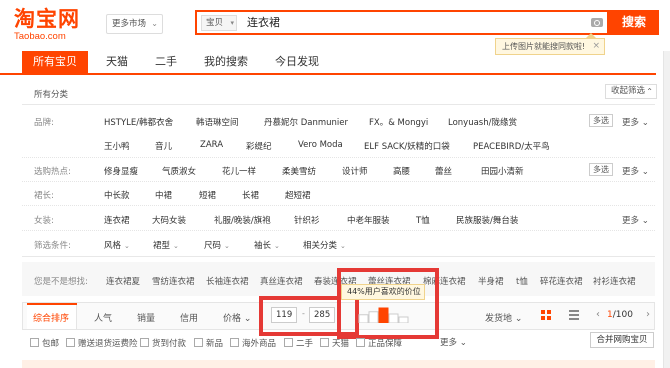 Image resolution: width=670 pixels, height=368 pixels. Describe the element at coordinates (503, 317) in the screenshot. I see `ship-from-dropdown: 发货地 ⌄` at that location.